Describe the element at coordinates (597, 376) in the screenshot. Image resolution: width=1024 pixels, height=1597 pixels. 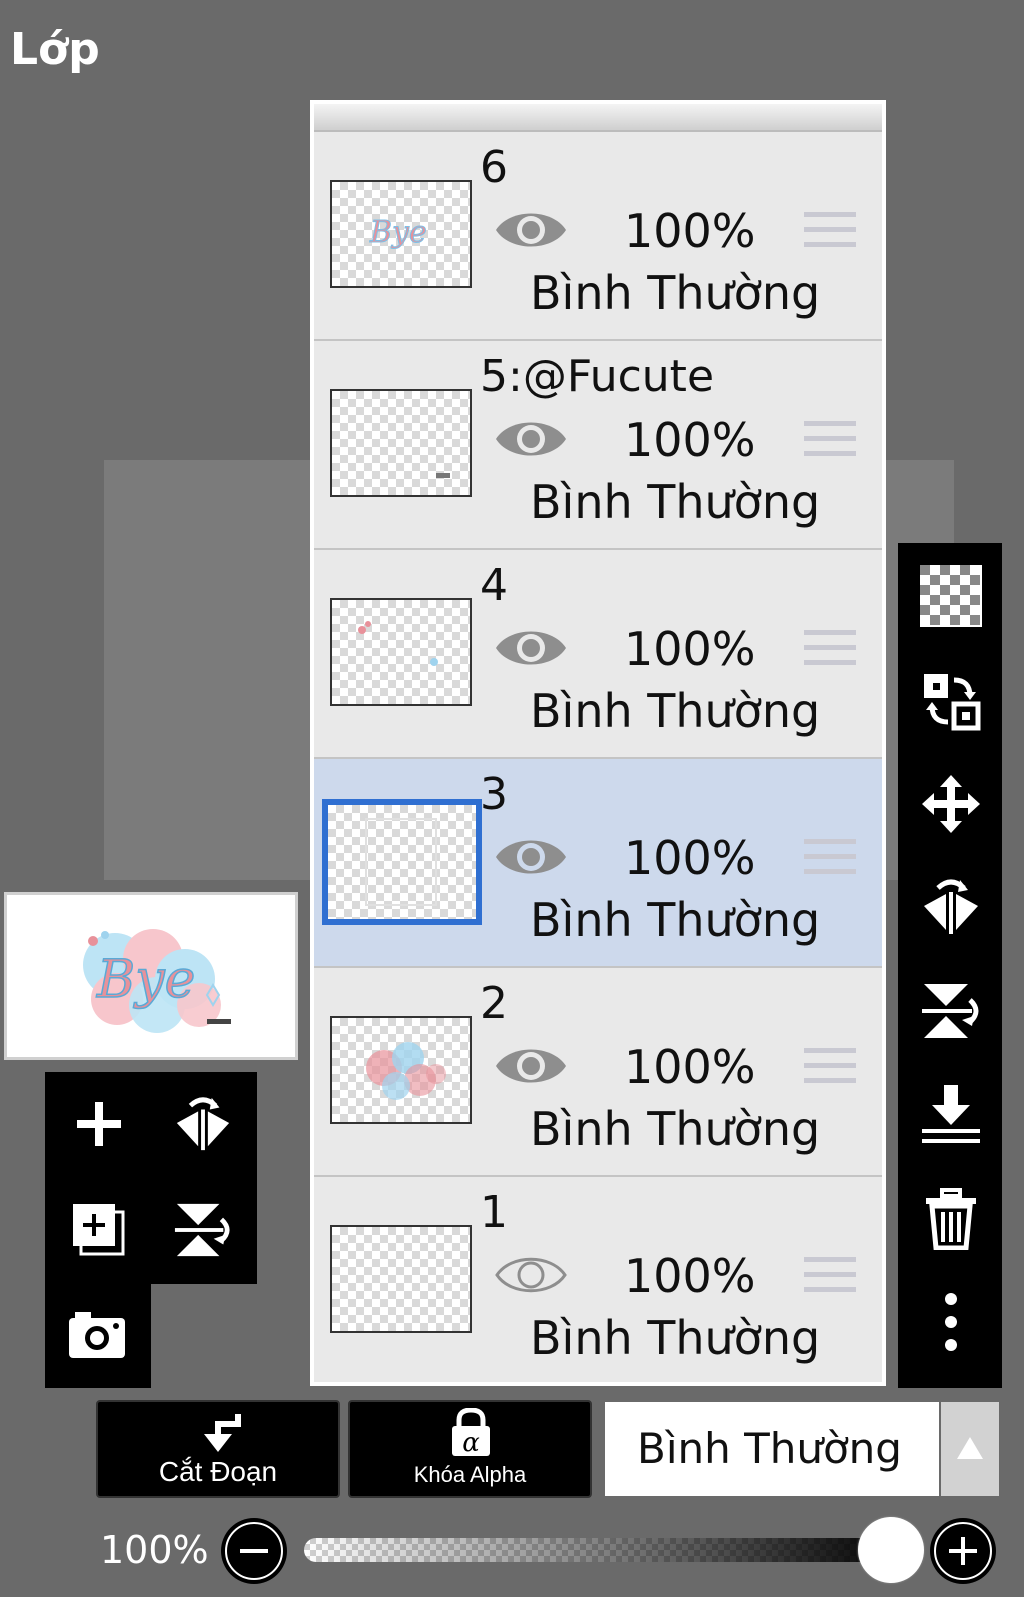
I see `layer-name: 5:@Fucute` at that location.